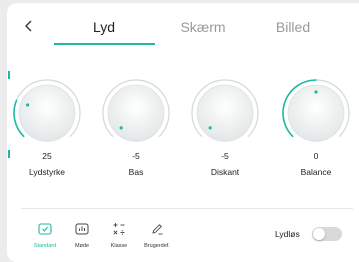 The width and height of the screenshot is (359, 262). What do you see at coordinates (9, 75) in the screenshot?
I see `edge-marker-top` at bounding box center [9, 75].